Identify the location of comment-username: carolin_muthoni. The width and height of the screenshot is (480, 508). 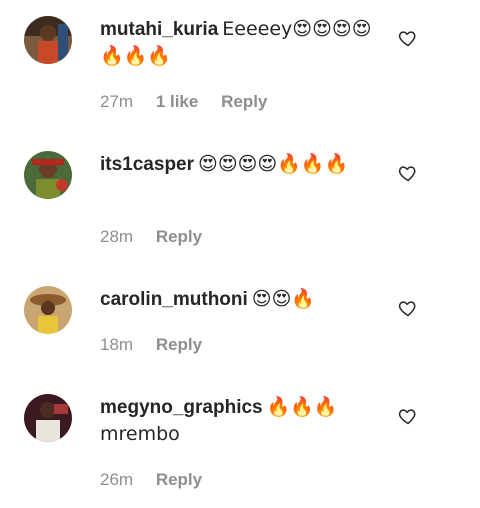
(174, 299).